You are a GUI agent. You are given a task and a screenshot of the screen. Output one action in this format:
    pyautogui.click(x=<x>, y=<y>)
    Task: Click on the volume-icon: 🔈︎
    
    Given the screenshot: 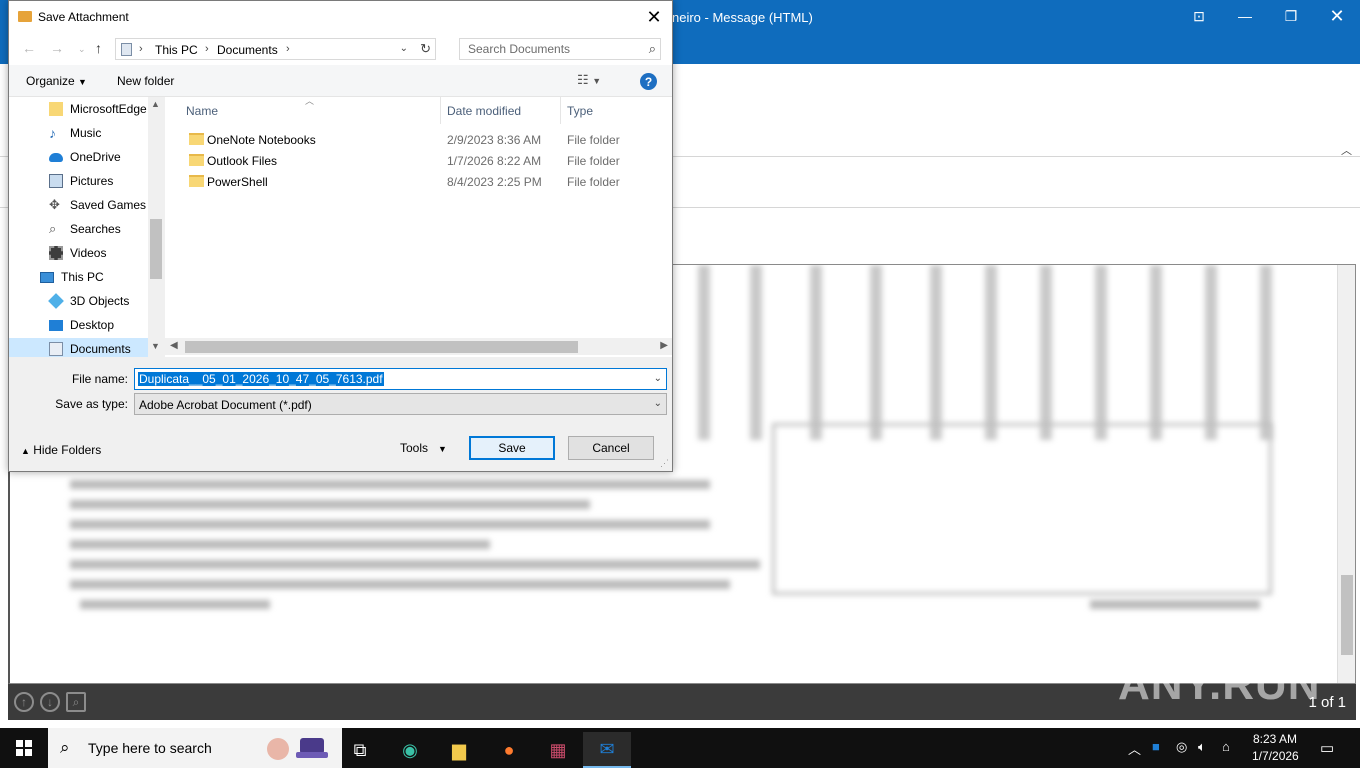 What is the action you would take?
    pyautogui.click(x=1202, y=747)
    